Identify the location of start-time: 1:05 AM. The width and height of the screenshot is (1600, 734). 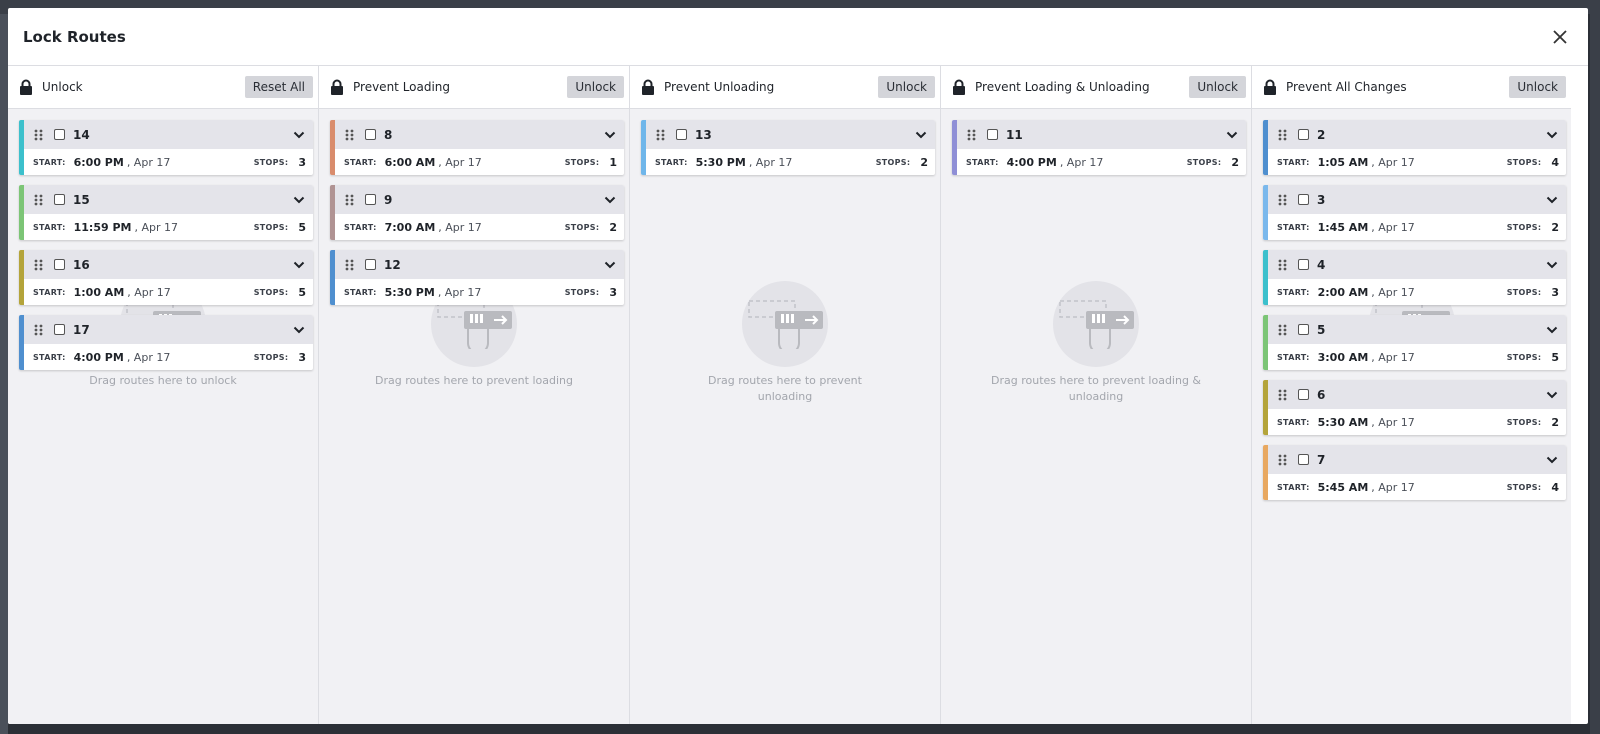
(1343, 162).